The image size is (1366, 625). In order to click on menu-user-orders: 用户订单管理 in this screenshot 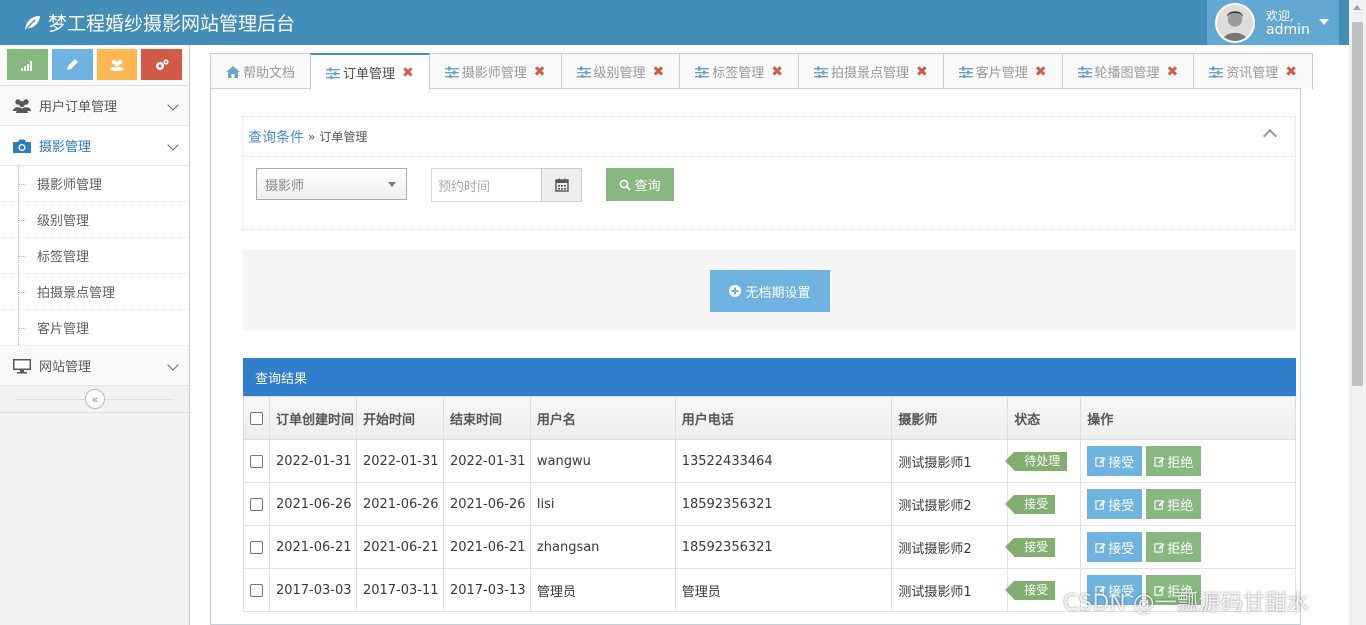, I will do `click(94, 106)`.